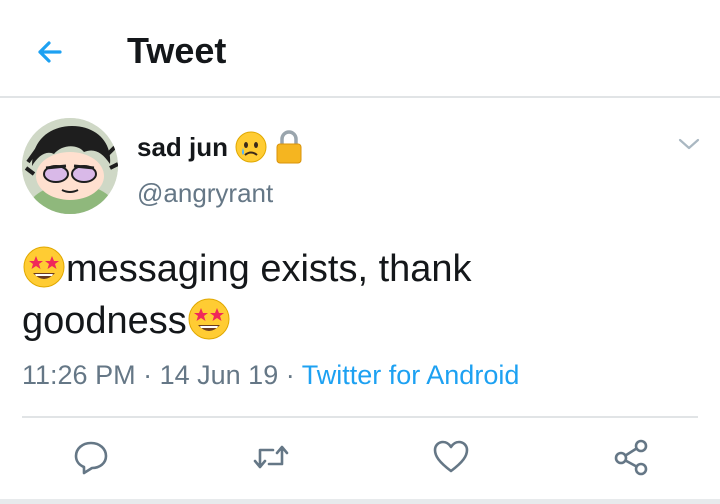  I want to click on arrow-left-icon, so click(50, 52).